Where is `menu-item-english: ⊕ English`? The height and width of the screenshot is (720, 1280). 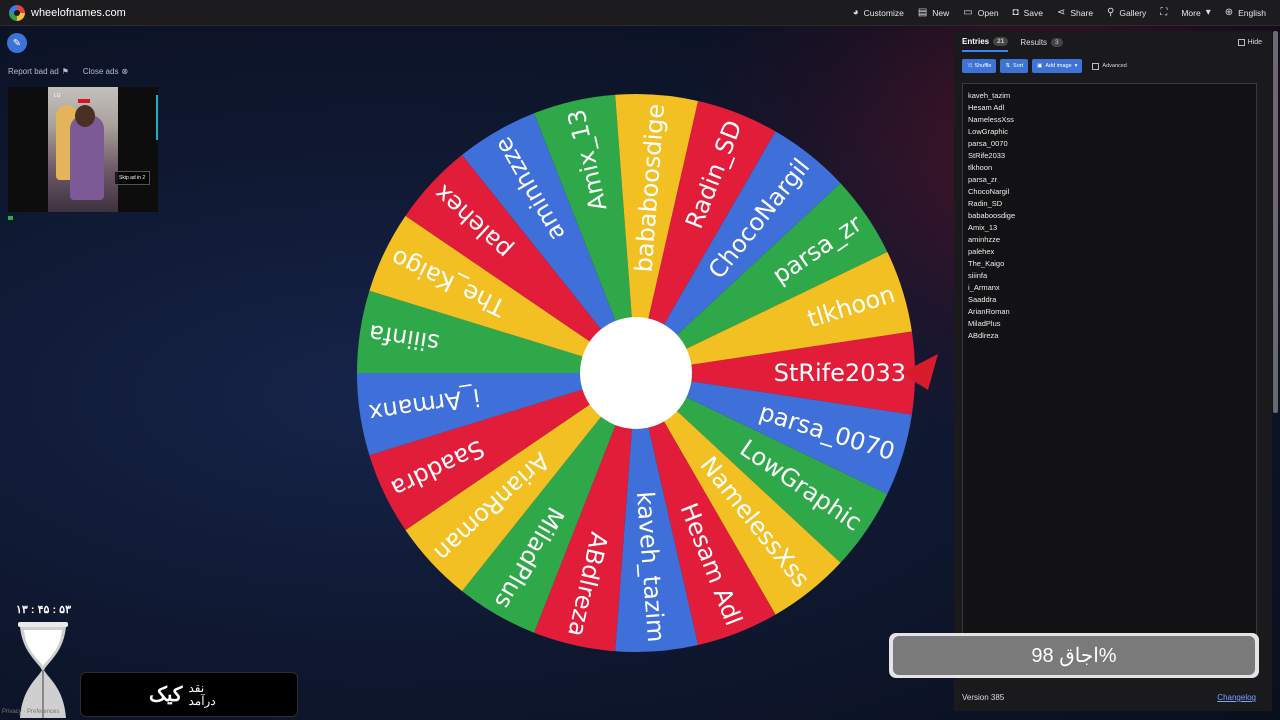 menu-item-english: ⊕ English is located at coordinates (1245, 13).